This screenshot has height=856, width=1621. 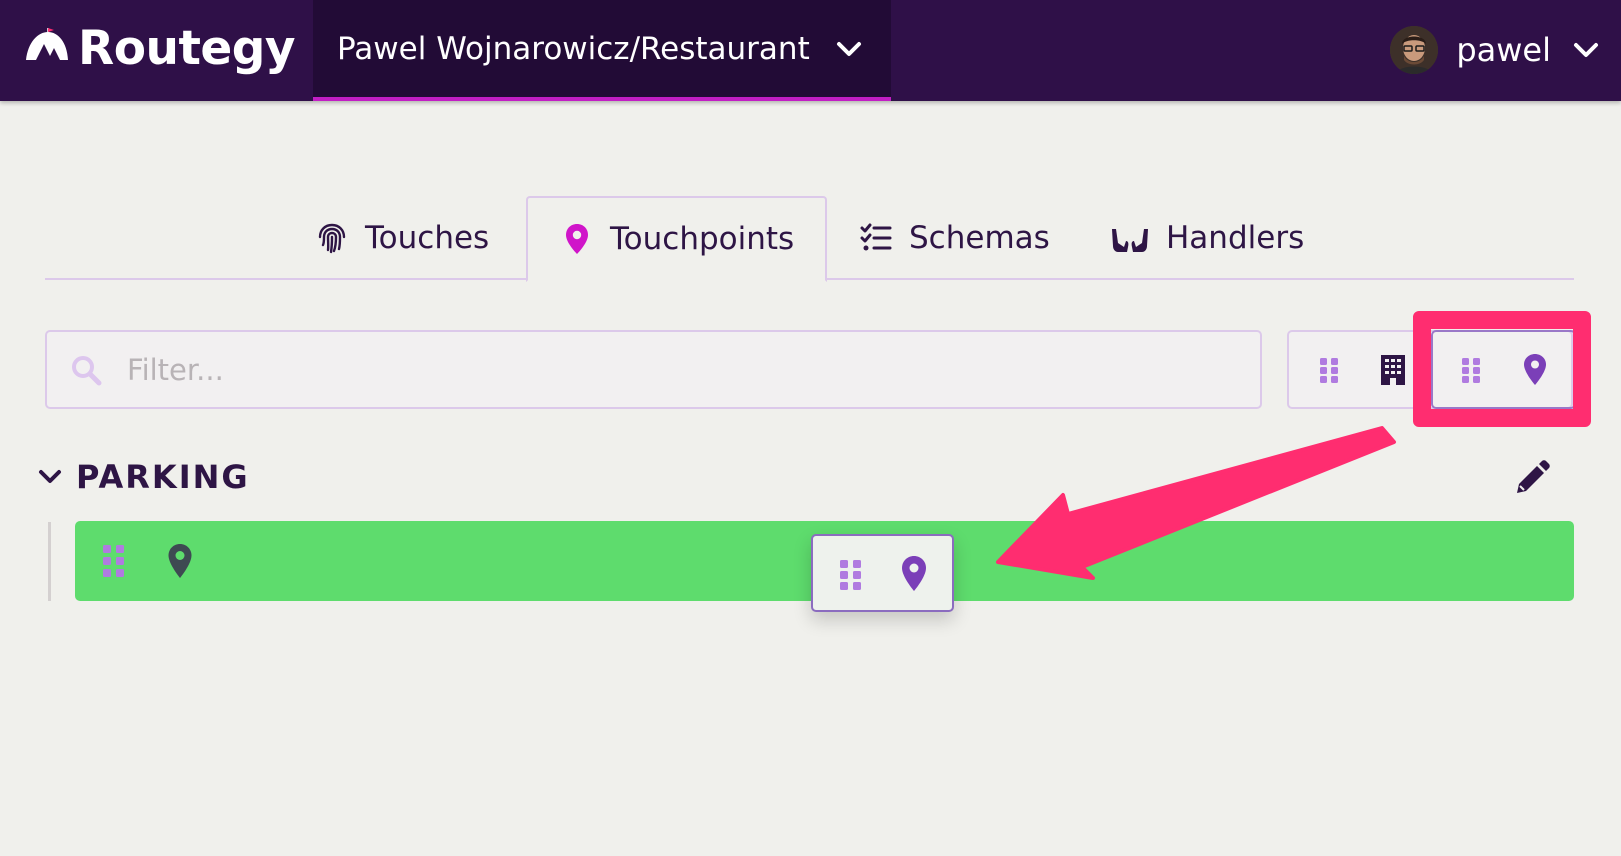 I want to click on hands-icon, so click(x=1130, y=240).